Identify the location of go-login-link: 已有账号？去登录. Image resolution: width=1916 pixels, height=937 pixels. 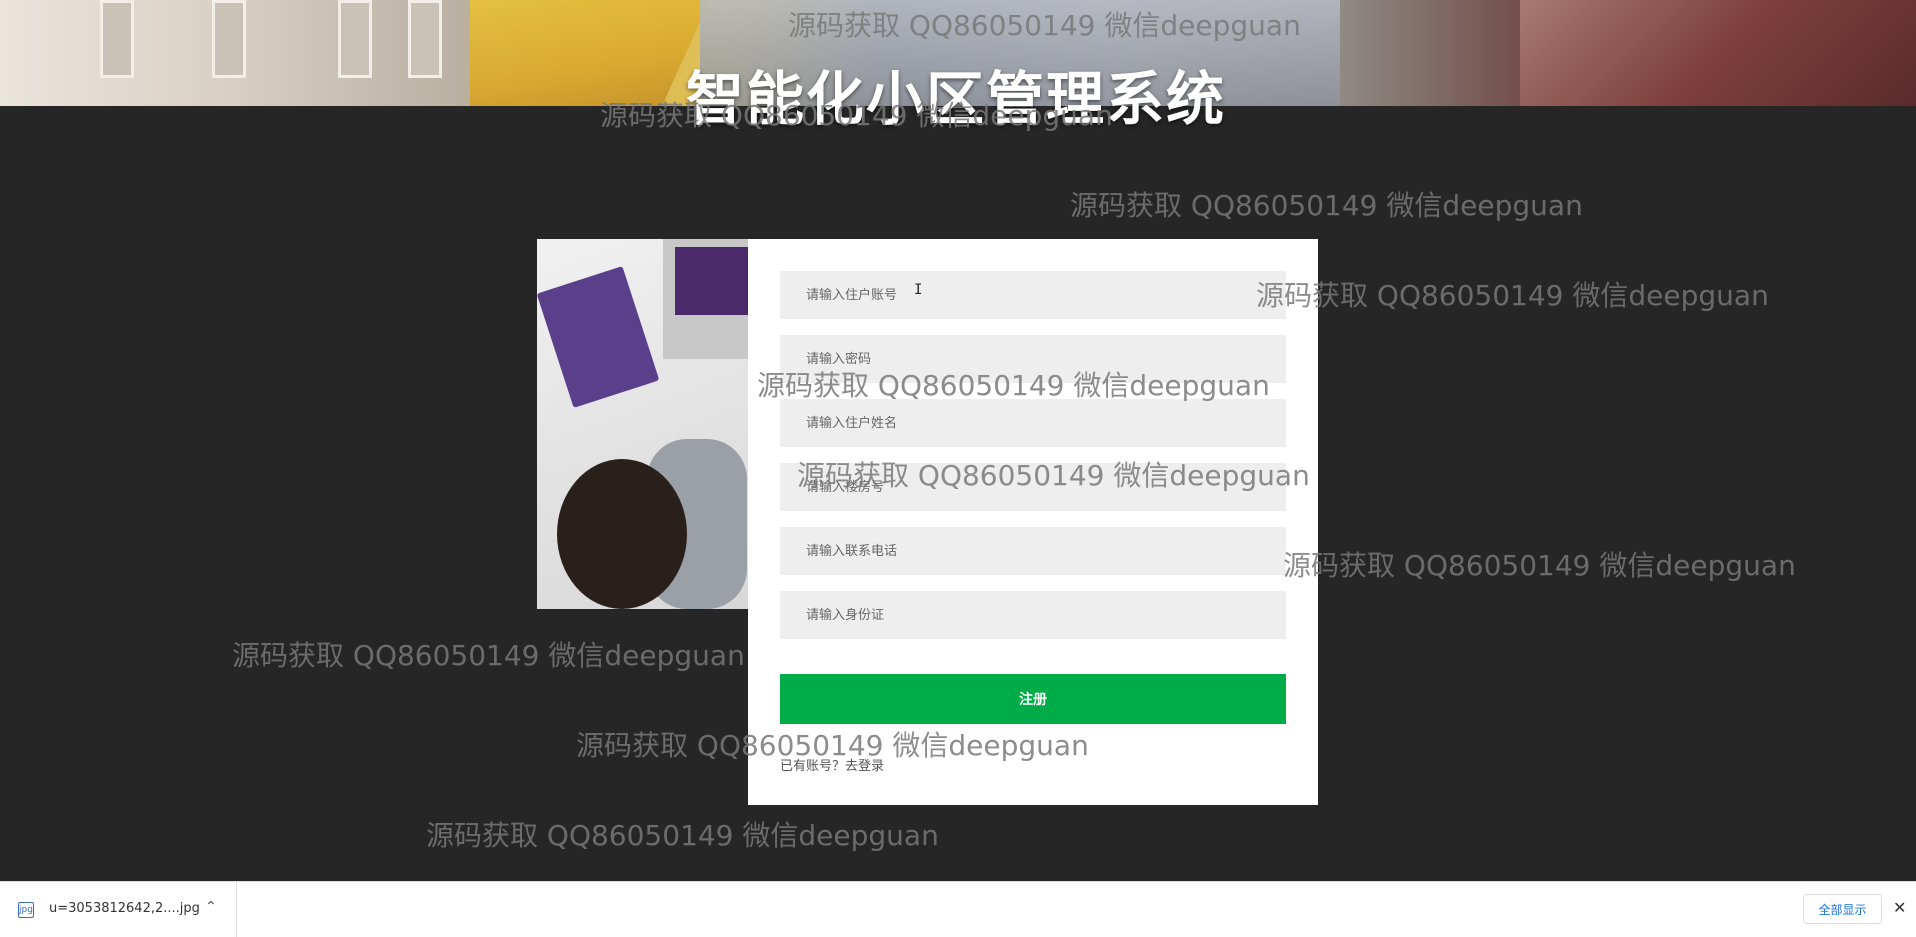
(832, 764).